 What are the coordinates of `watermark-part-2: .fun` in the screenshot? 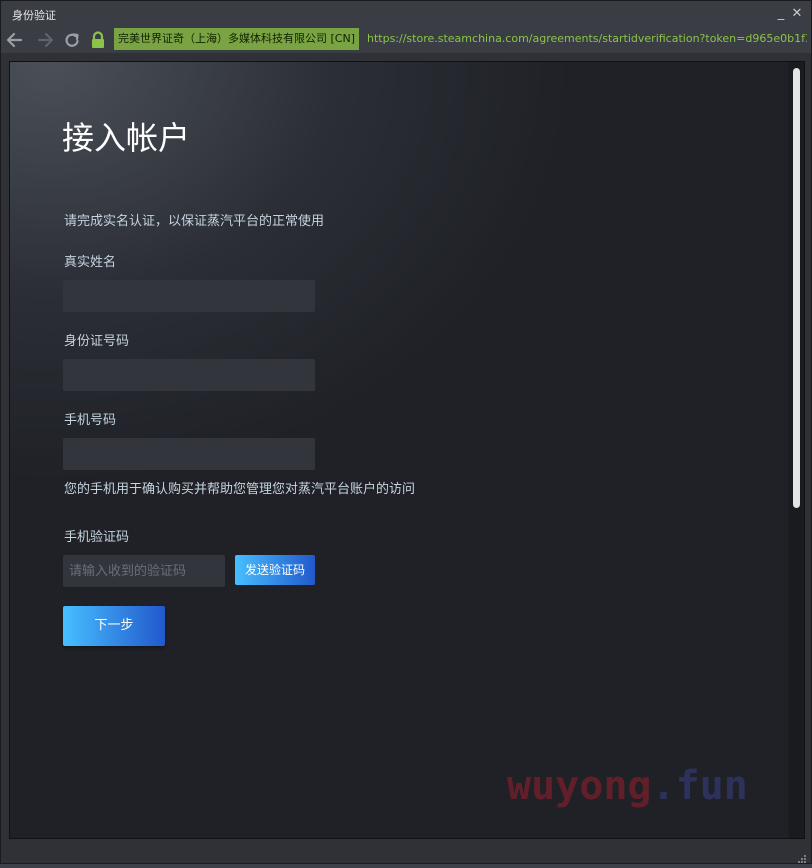 It's located at (699, 786).